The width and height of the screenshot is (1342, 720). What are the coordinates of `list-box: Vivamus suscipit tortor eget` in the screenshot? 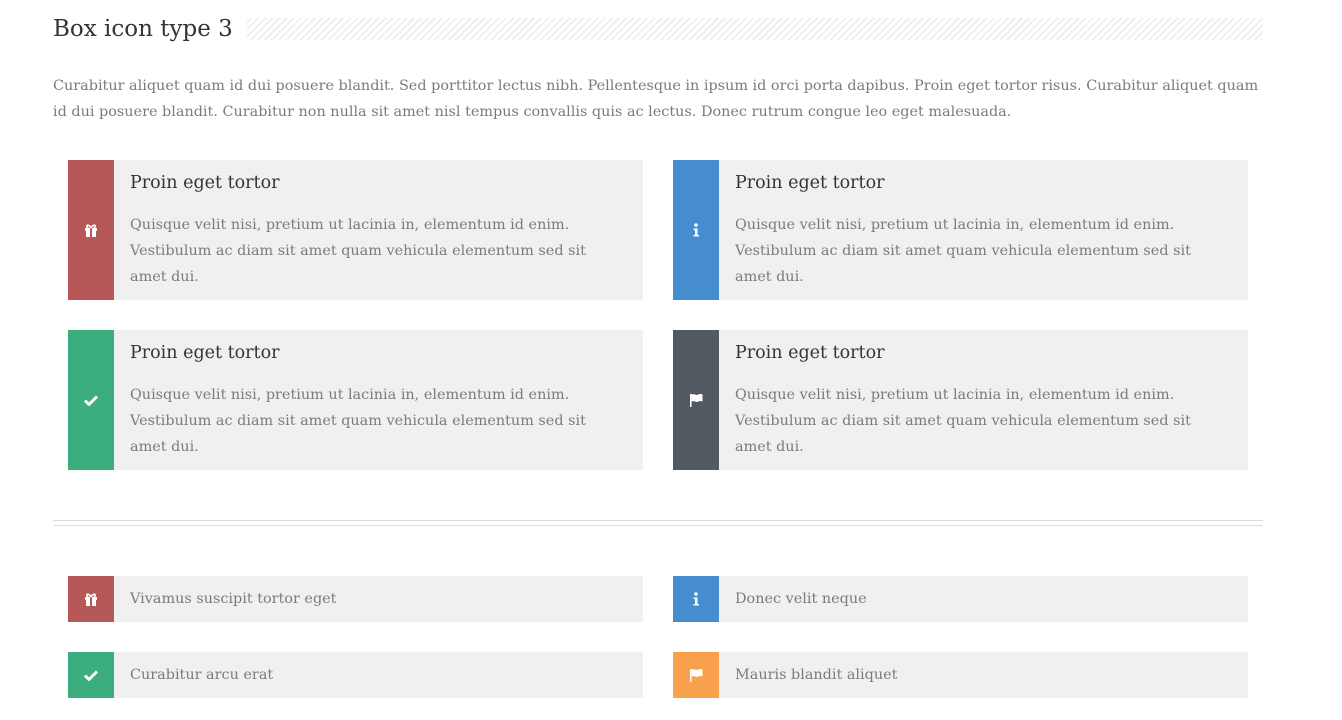 It's located at (355, 599).